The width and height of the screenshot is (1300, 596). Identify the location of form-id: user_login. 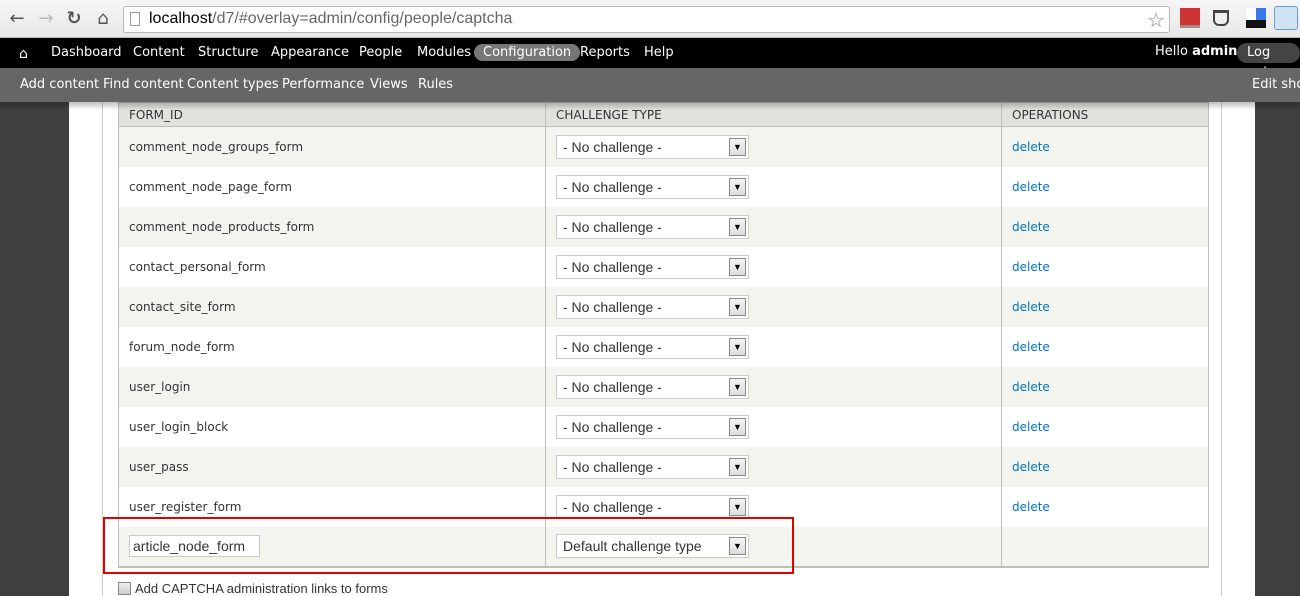
(160, 386).